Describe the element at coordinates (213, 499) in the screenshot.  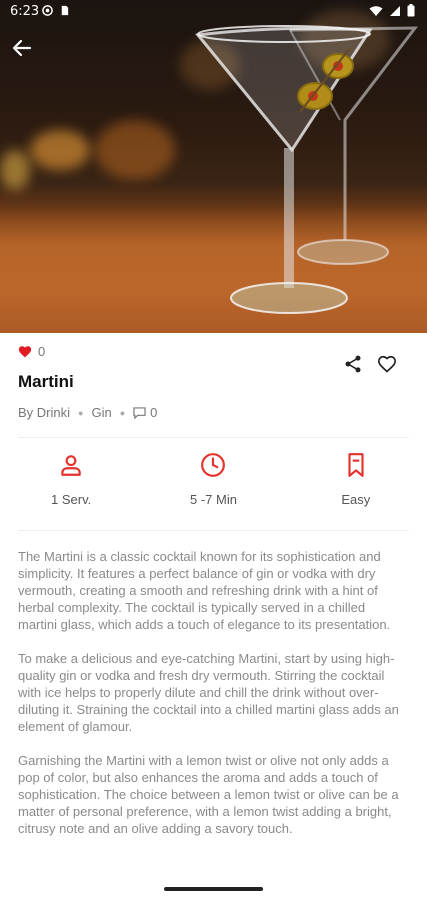
I see `time-label: 5 -7 Min` at that location.